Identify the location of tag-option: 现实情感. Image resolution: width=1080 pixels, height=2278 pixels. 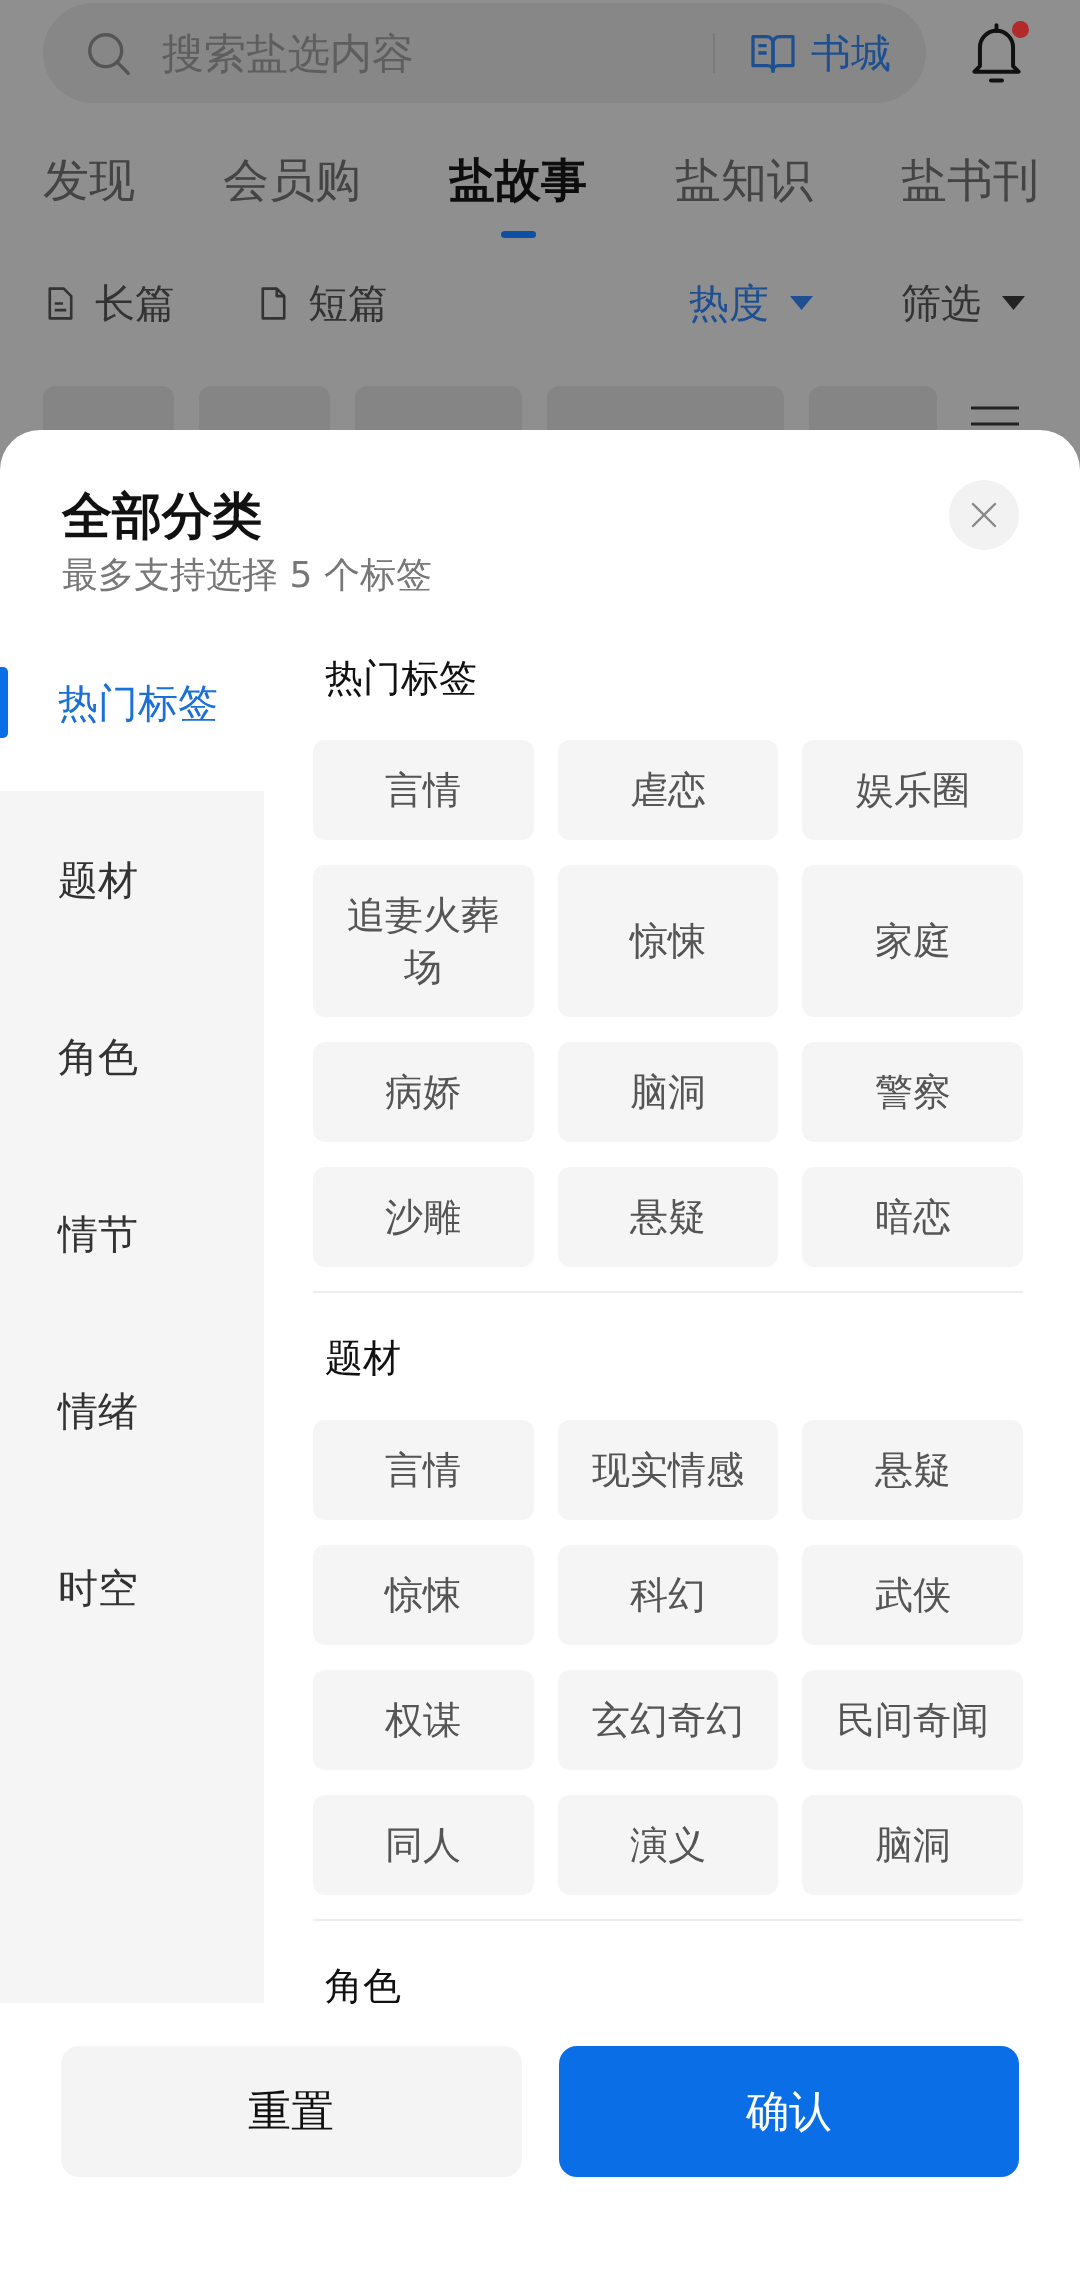
(668, 1470).